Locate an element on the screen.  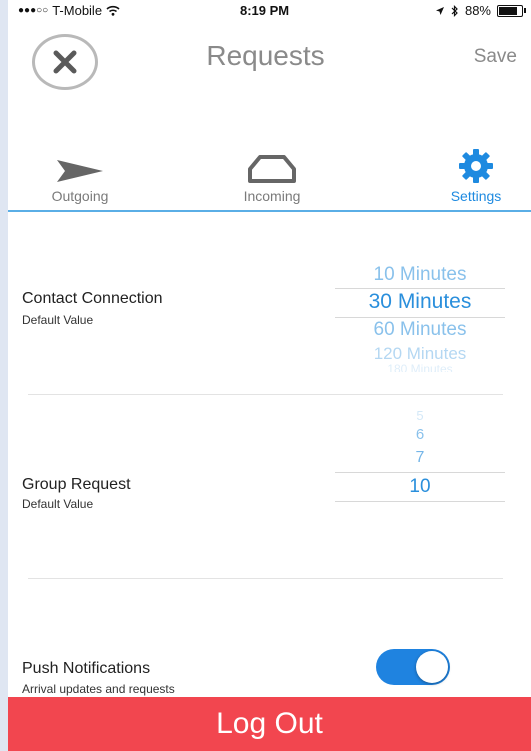
page-title: Requests is located at coordinates (265, 55).